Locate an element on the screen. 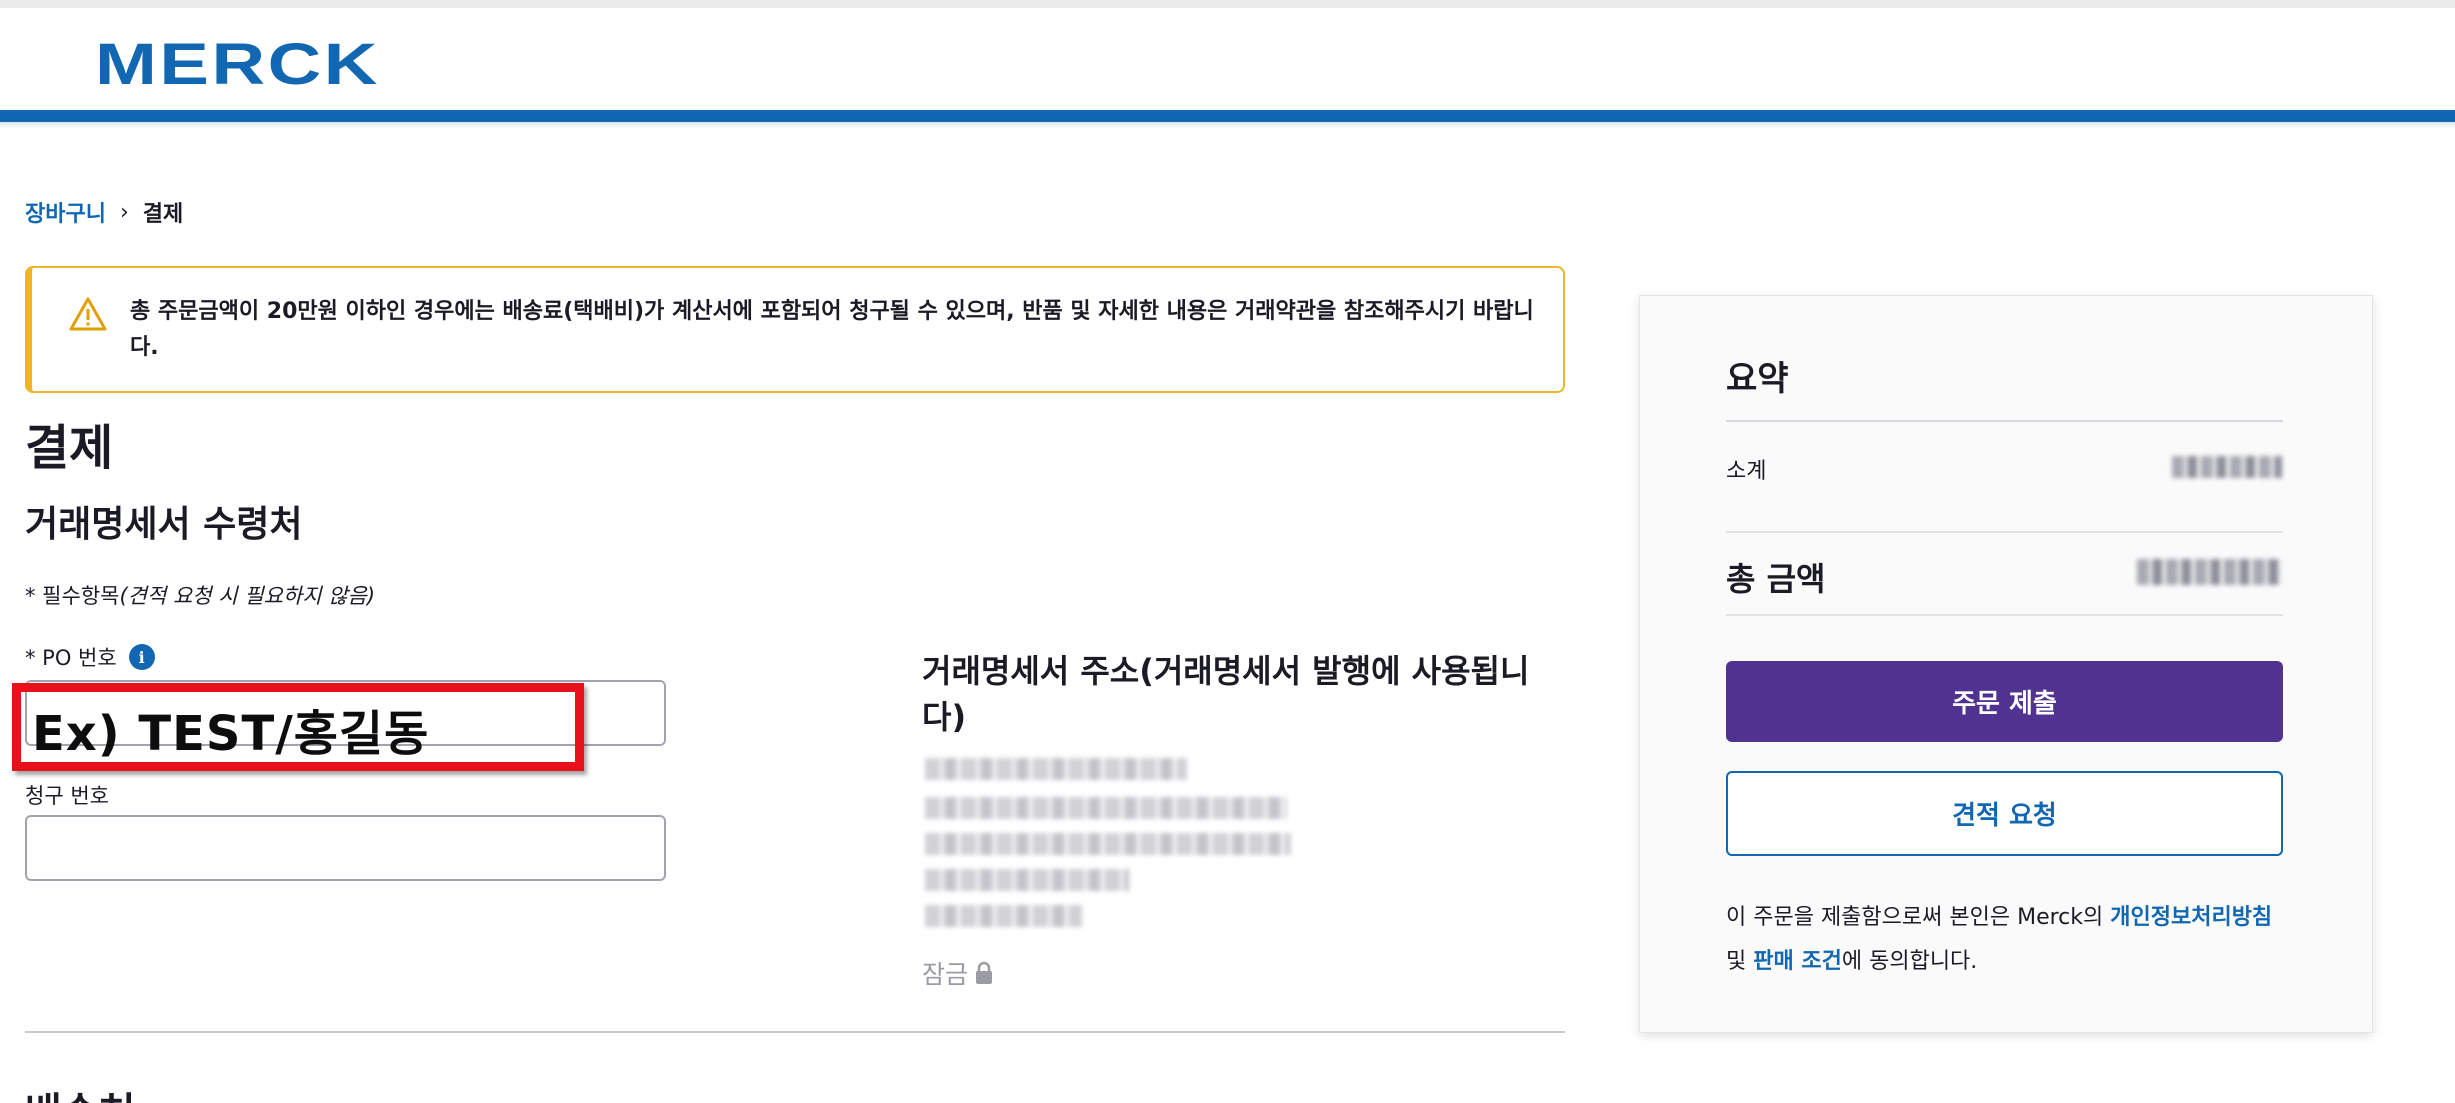 The image size is (2455, 1103). required-fields-note: * 필수항목(견적 요청 시 필요하지 않음) is located at coordinates (200, 595).